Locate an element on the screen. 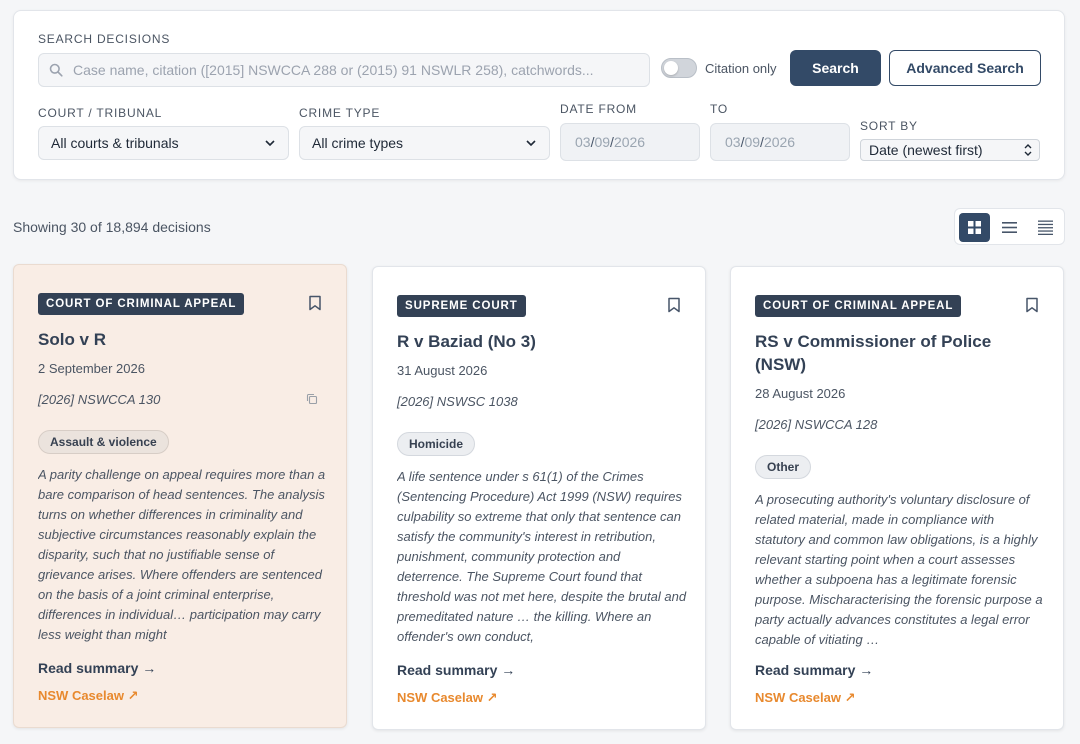 This screenshot has height=744, width=1080. date-from-month: 03 is located at coordinates (583, 142).